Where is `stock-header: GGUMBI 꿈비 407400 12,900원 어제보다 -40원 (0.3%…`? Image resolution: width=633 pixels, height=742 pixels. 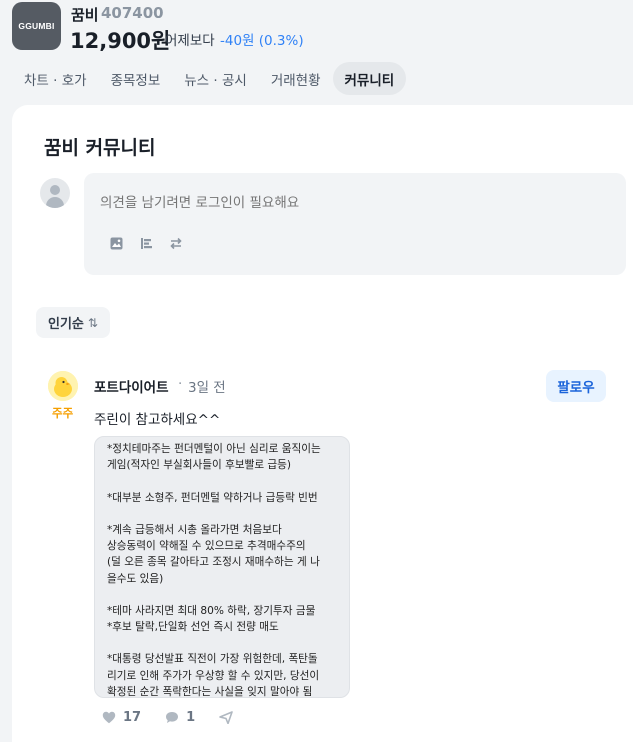
stock-header: GGUMBI 꿈비 407400 12,900원 어제보다 -40원 (0.3%… is located at coordinates (316, 52).